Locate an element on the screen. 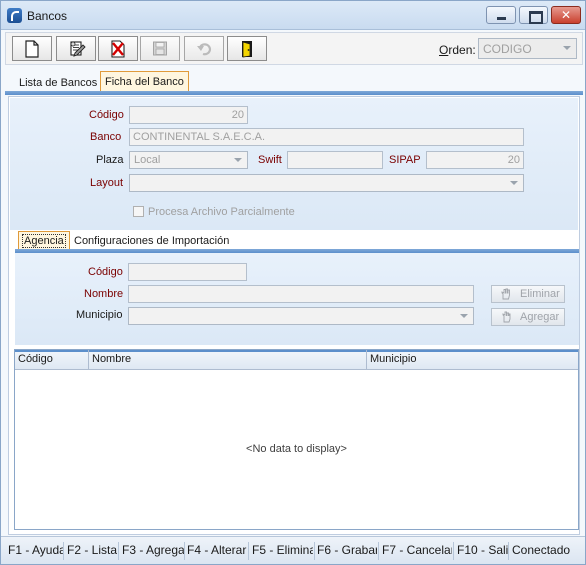 Image resolution: width=586 pixels, height=565 pixels. status-f5-eliminar: F5 - Eliminar is located at coordinates (282, 551).